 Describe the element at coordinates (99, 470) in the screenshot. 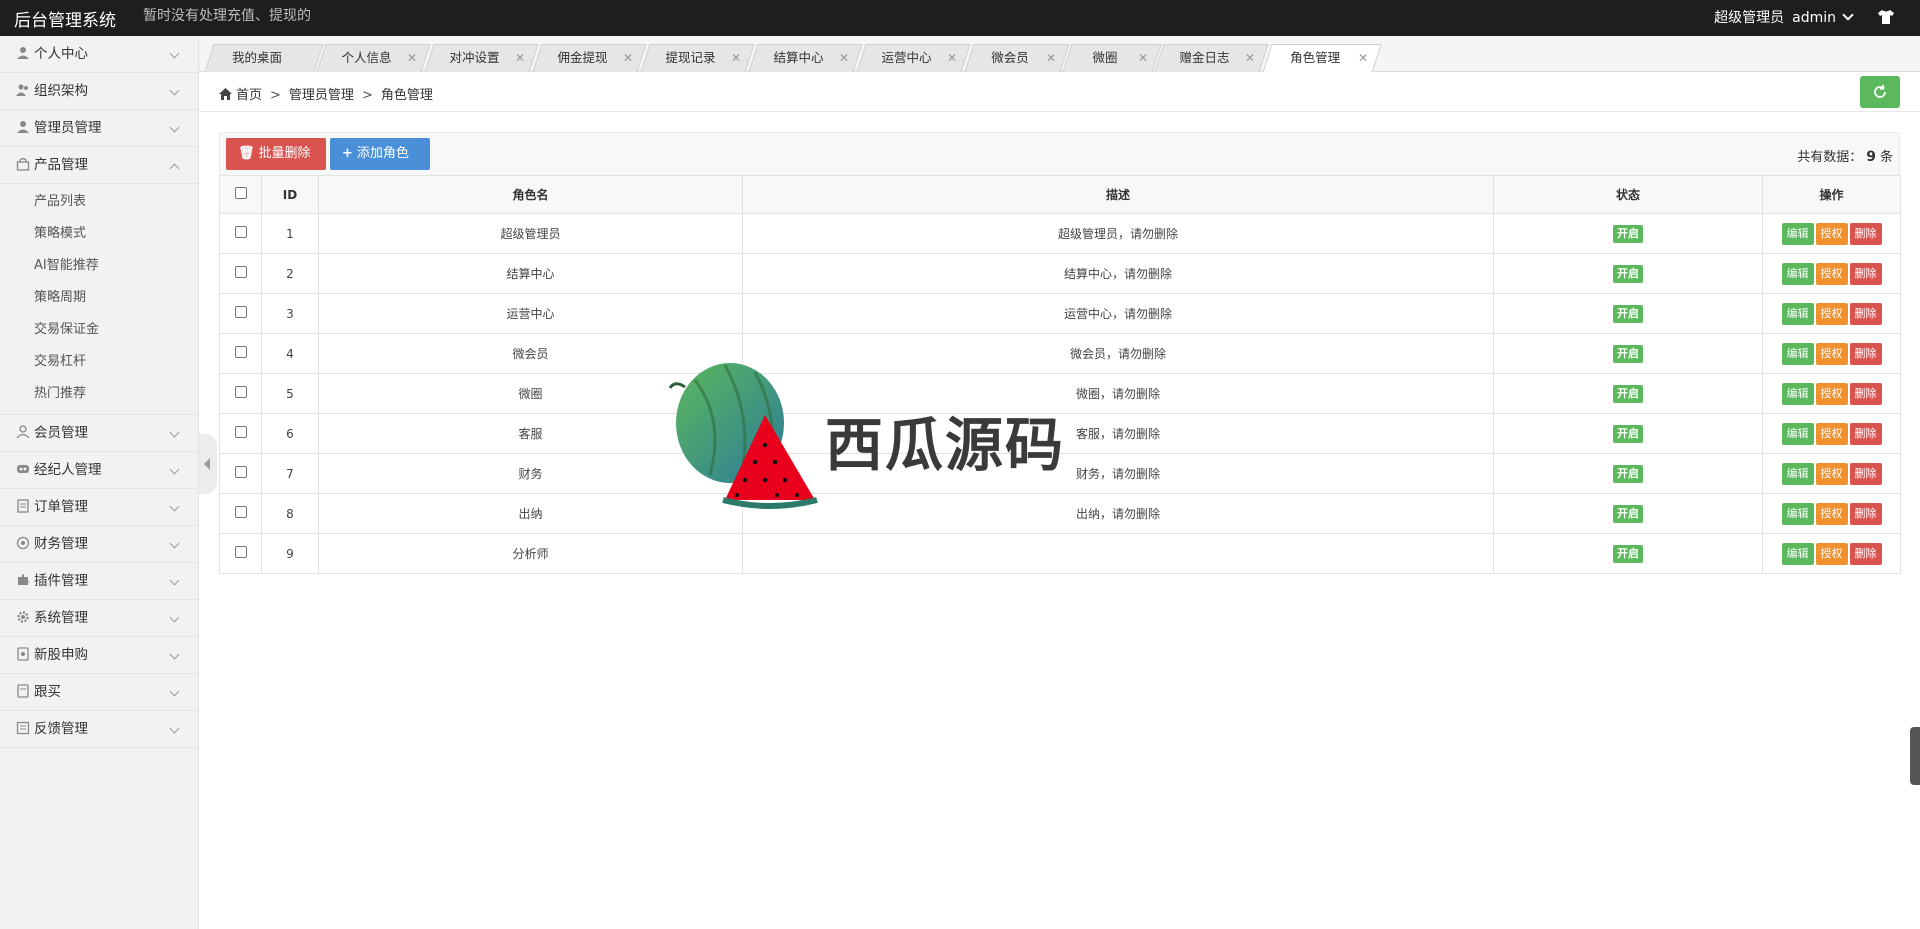

I see `sidebar-item-broker: 经纪人管理` at that location.